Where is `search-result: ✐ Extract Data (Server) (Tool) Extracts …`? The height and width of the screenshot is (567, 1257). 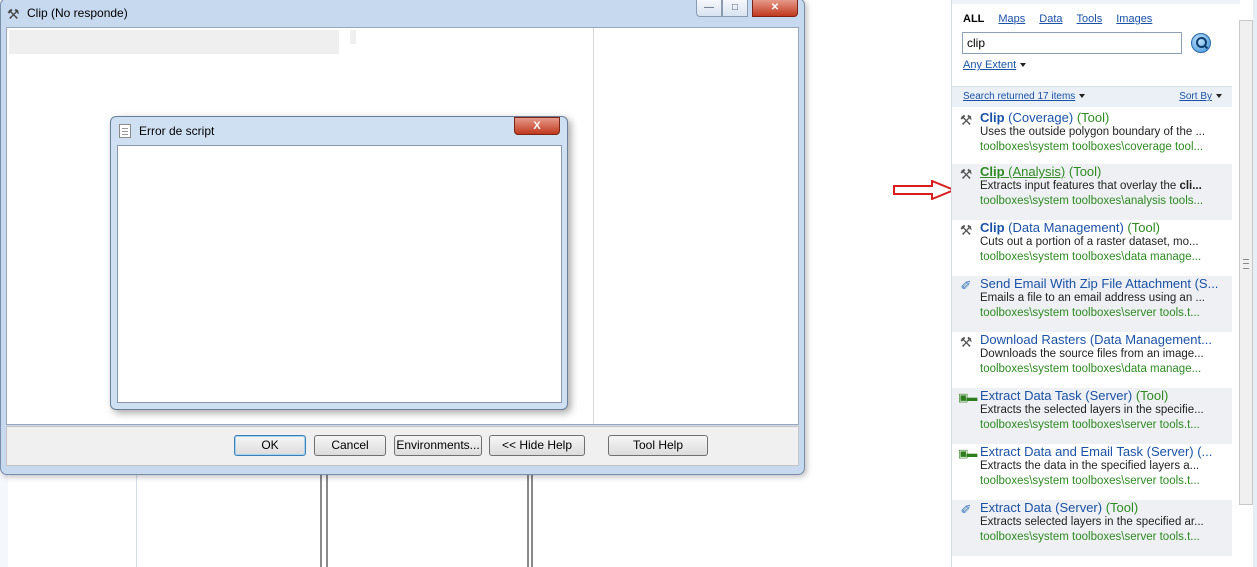 search-result: ✐ Extract Data (Server) (Tool) Extracts … is located at coordinates (1092, 528).